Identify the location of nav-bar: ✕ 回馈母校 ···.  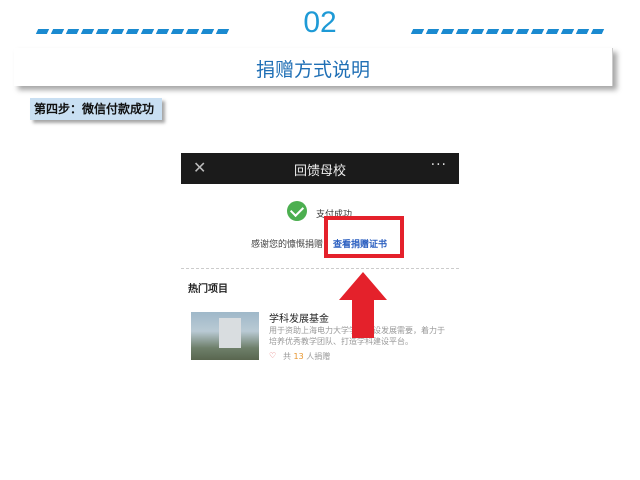
(320, 168).